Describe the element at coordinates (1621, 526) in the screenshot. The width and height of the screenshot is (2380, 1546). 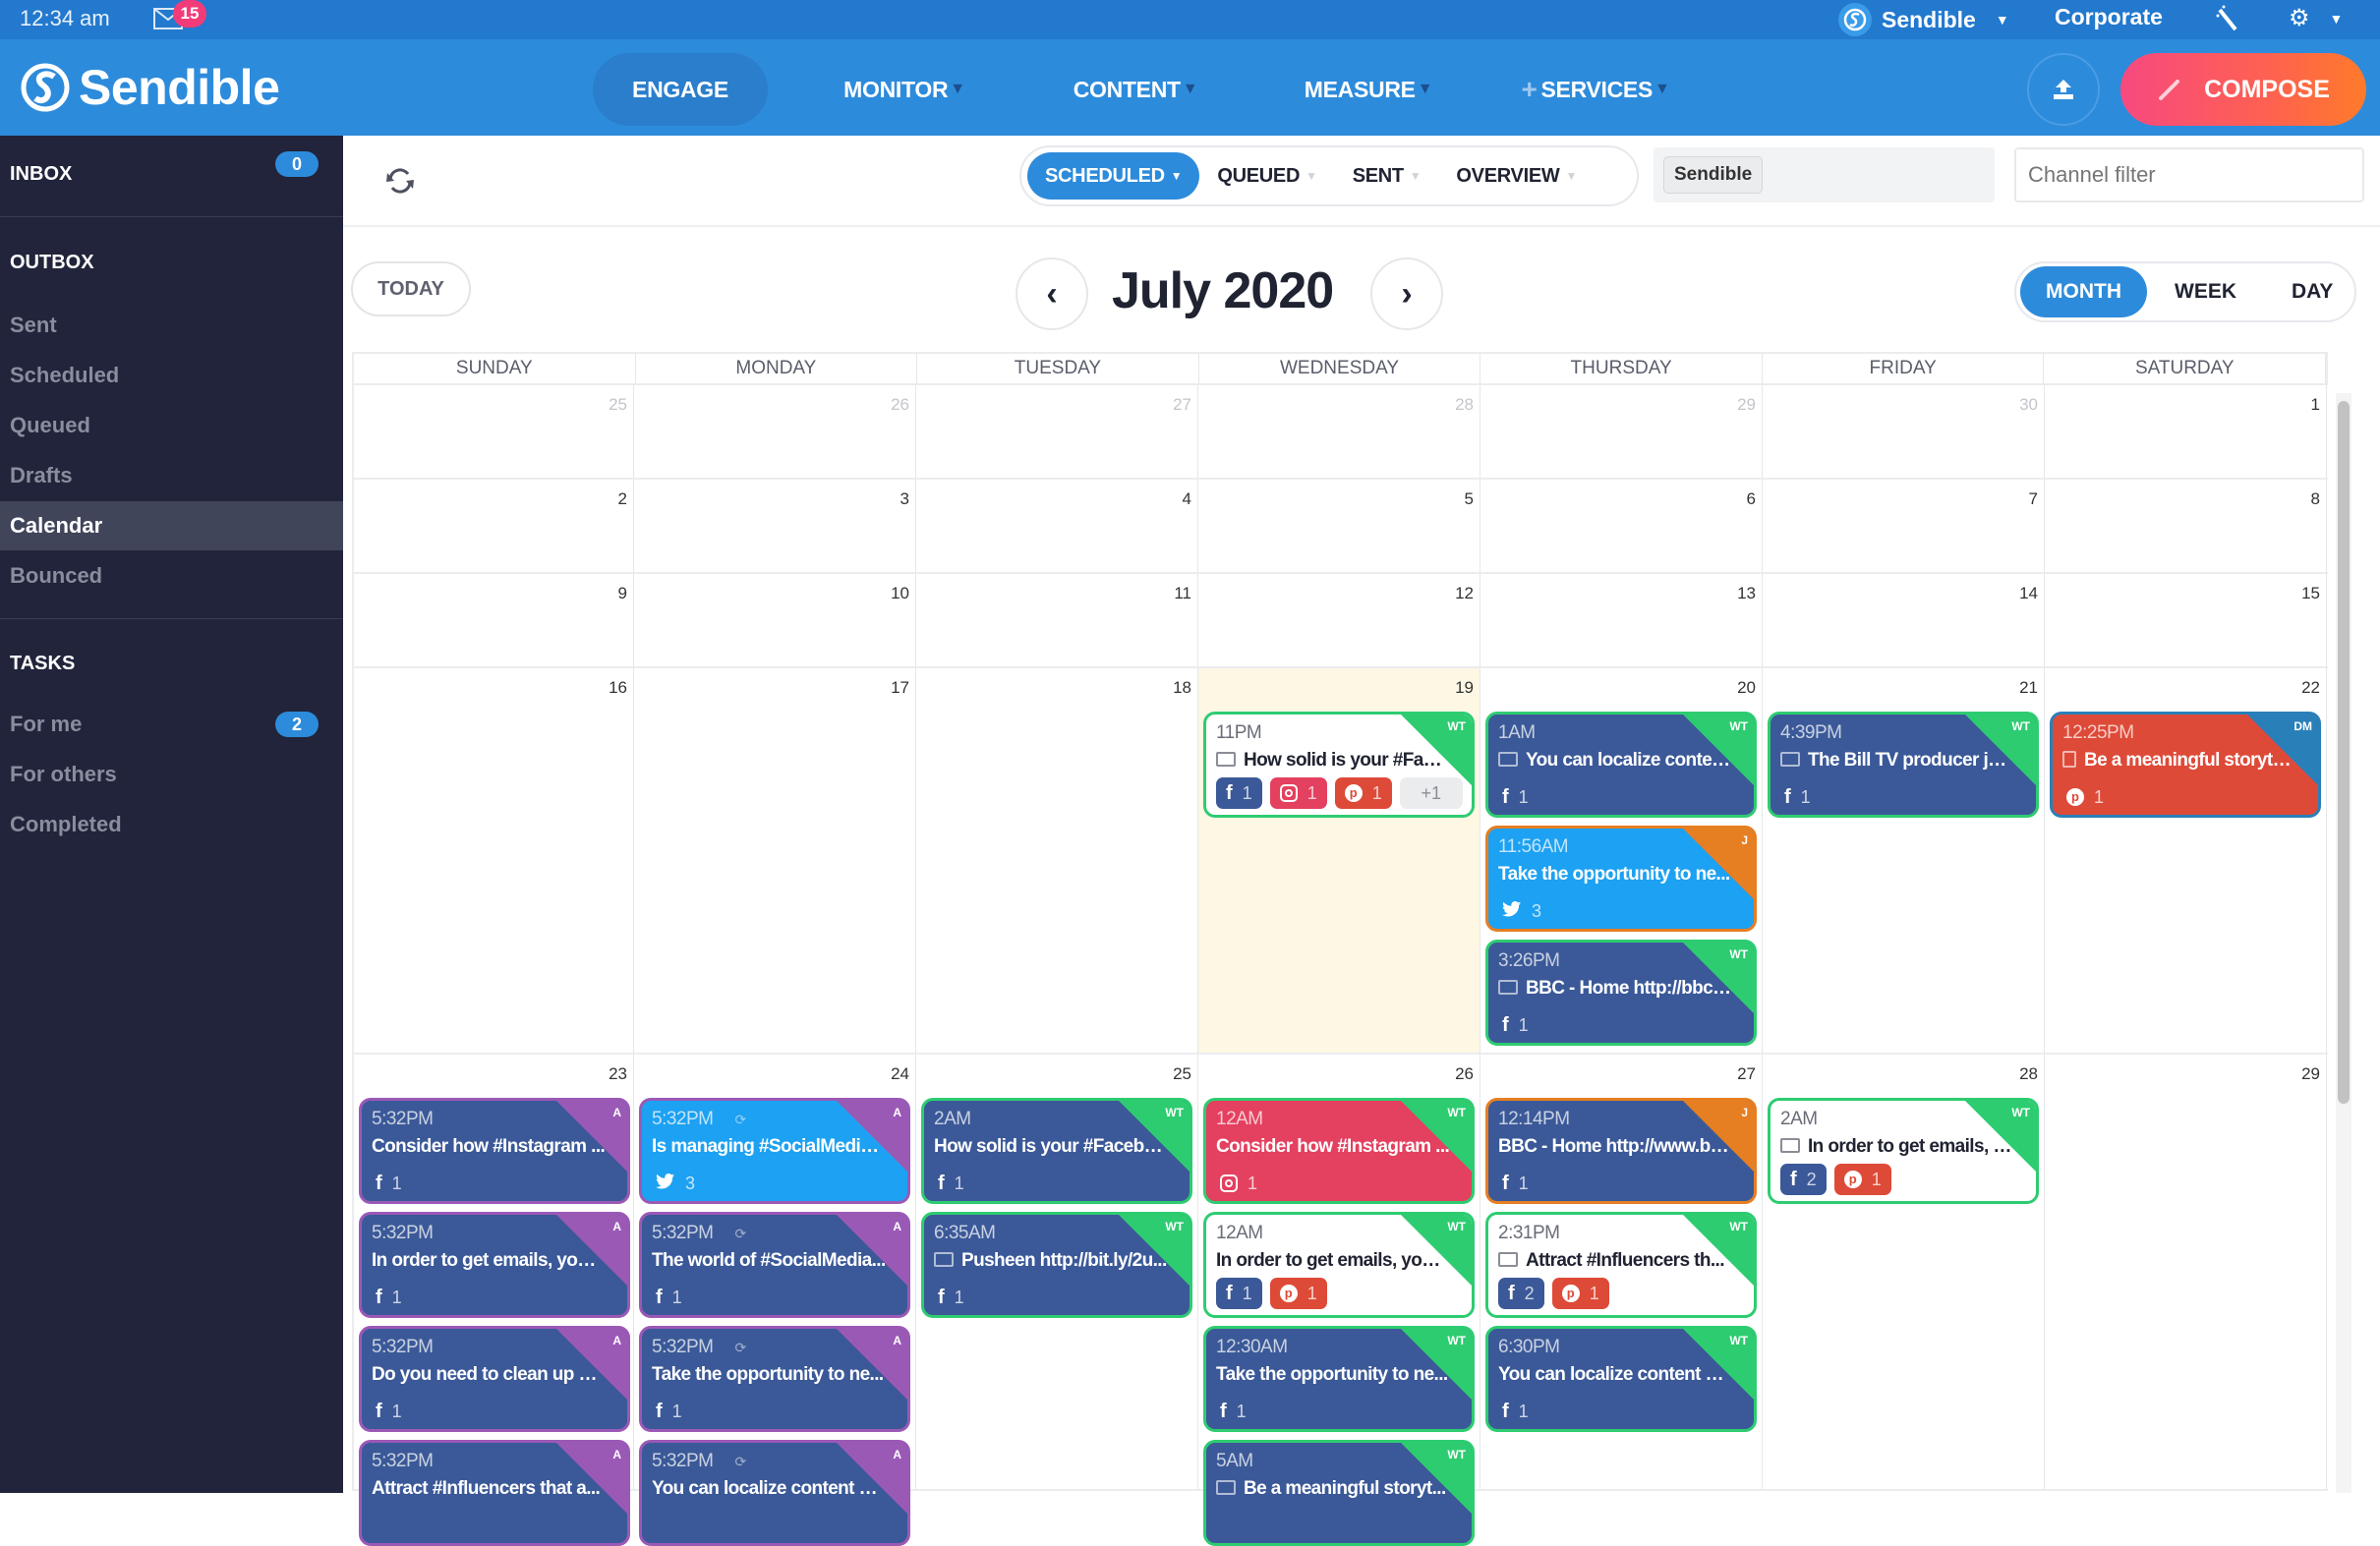
I see `calendar-day-cell: 6` at that location.